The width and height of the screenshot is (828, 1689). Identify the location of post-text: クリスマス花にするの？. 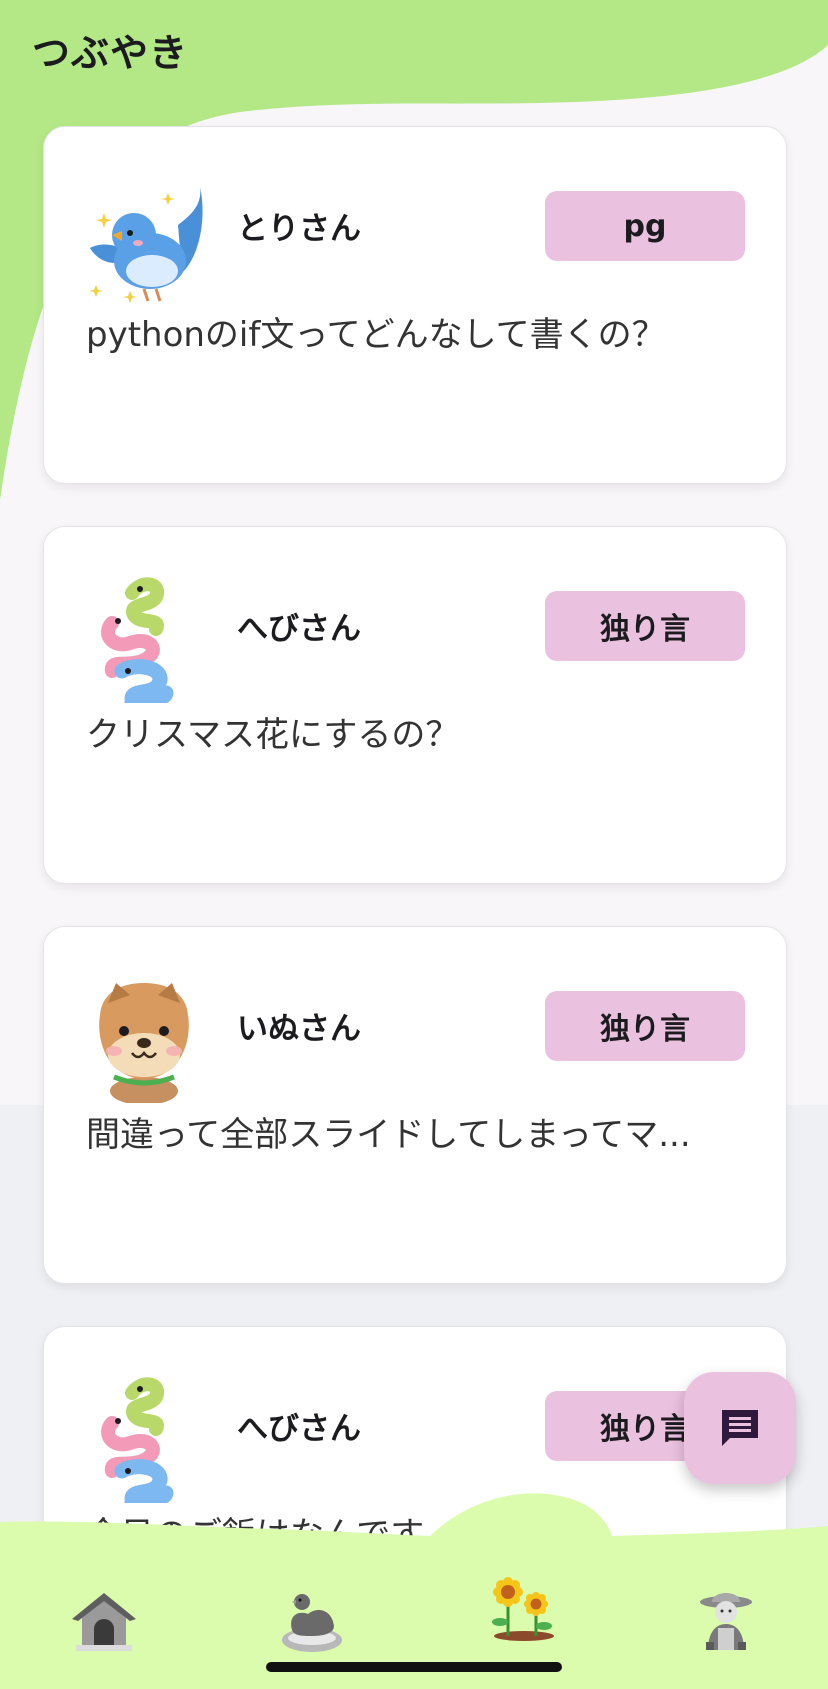
(273, 735).